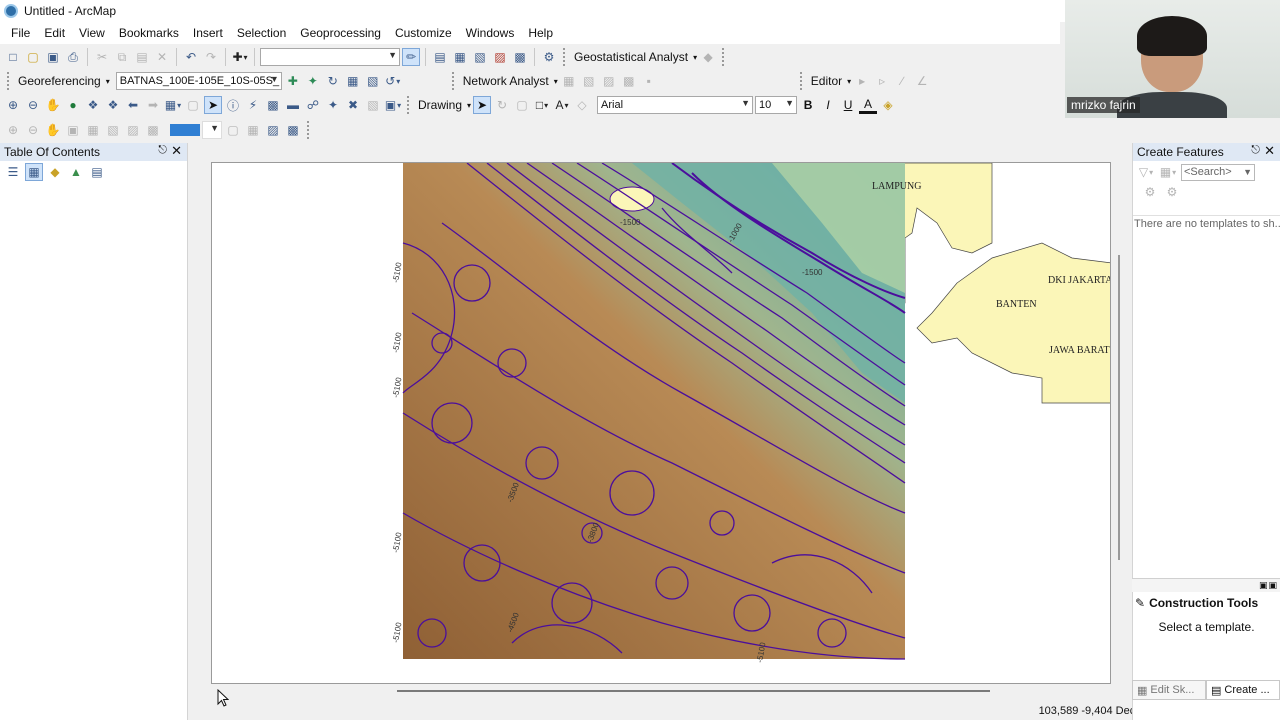 The width and height of the screenshot is (1280, 720). What do you see at coordinates (393, 105) in the screenshot?
I see `create-viewer-icon: ▣ ▾` at bounding box center [393, 105].